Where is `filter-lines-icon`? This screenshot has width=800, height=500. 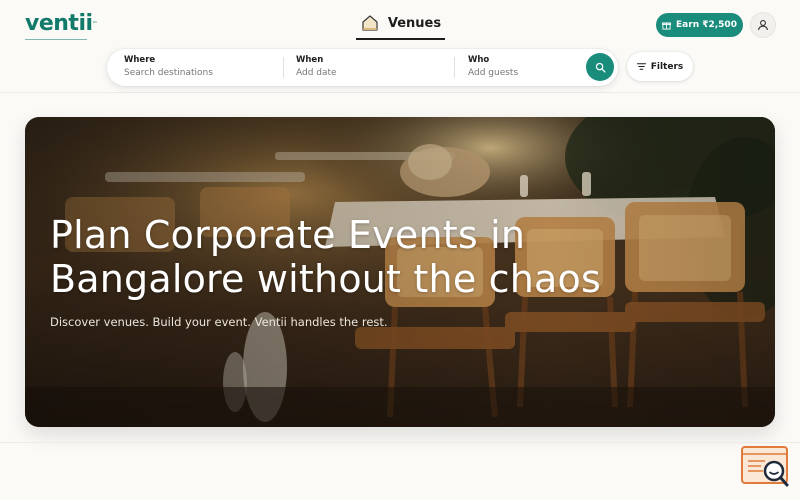
filter-lines-icon is located at coordinates (641, 66).